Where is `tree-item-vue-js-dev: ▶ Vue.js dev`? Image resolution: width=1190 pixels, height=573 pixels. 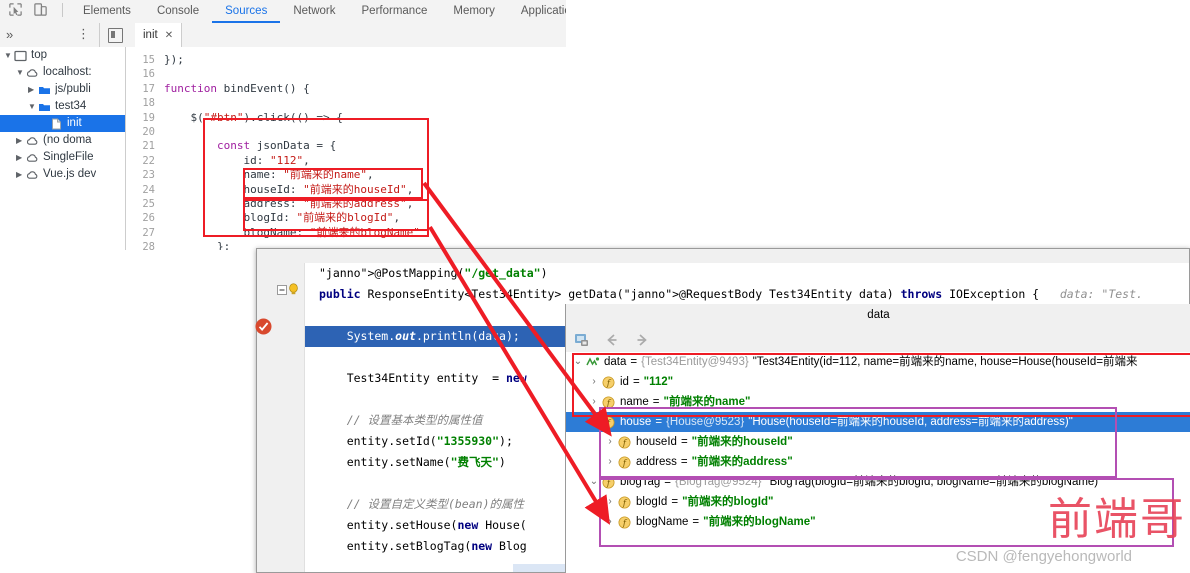
tree-item-vue-js-dev: ▶ Vue.js dev is located at coordinates (62, 174).